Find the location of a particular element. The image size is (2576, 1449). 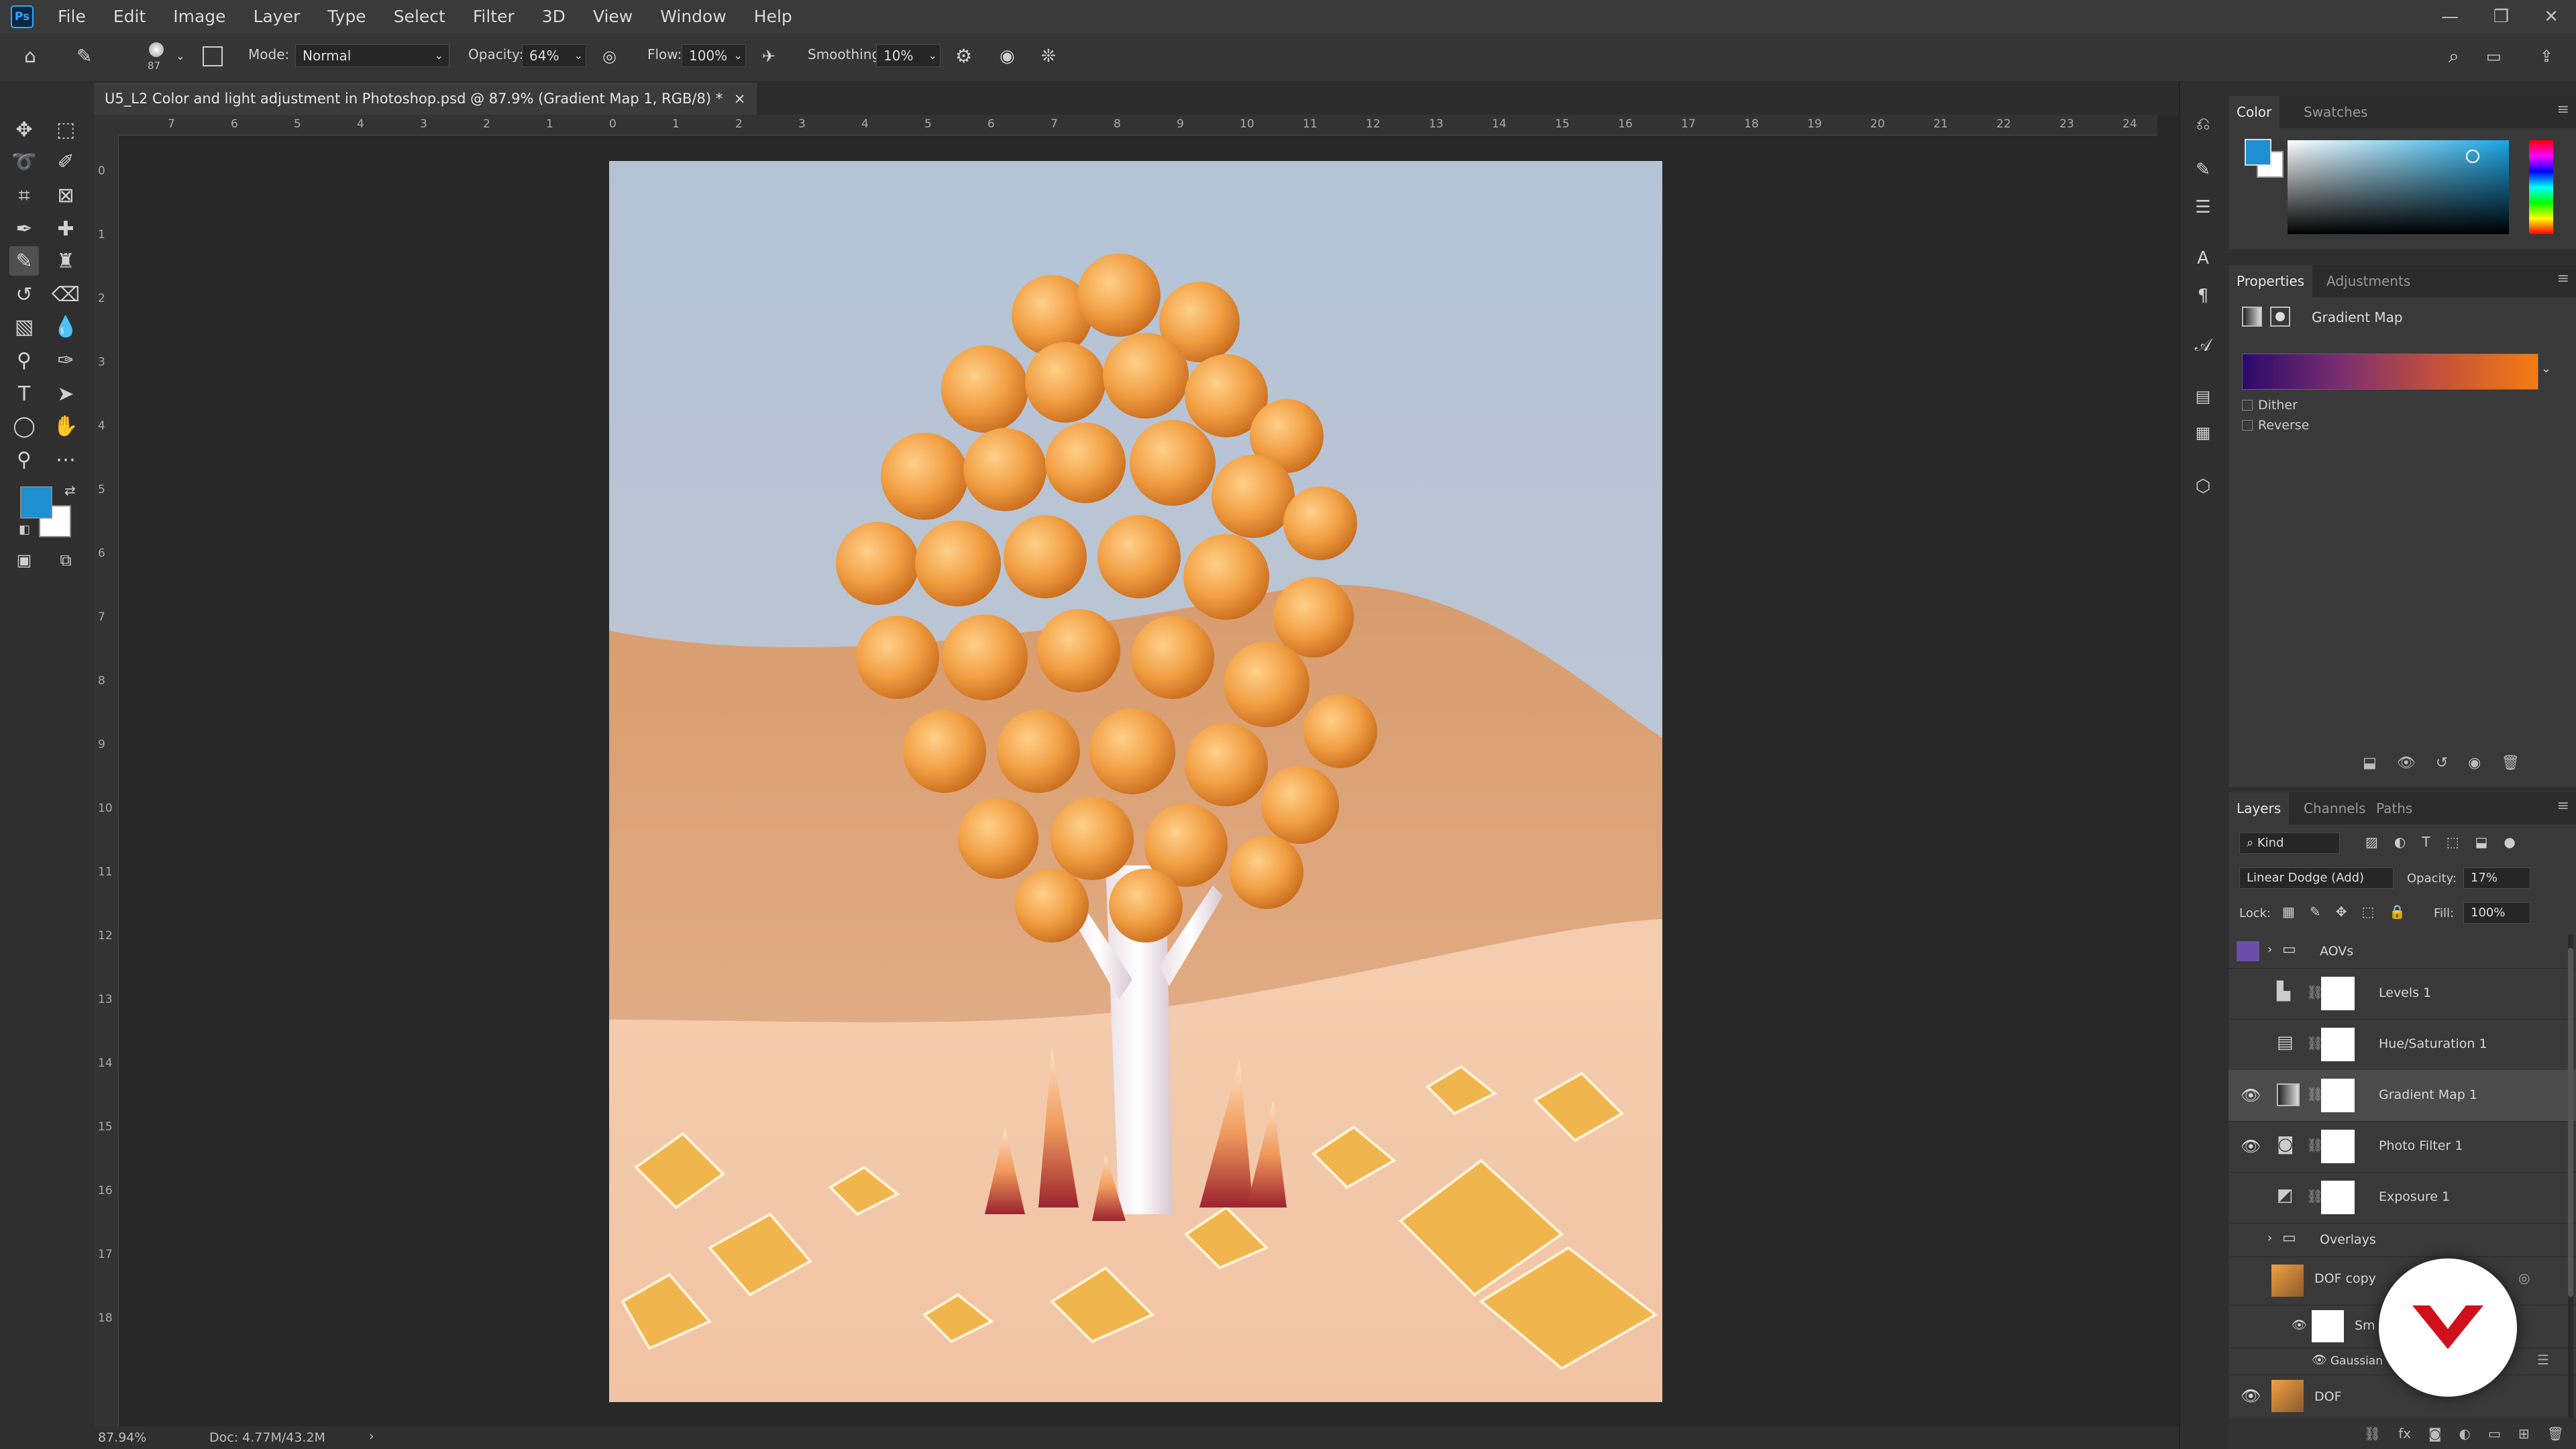

menu-window: Window is located at coordinates (693, 16).